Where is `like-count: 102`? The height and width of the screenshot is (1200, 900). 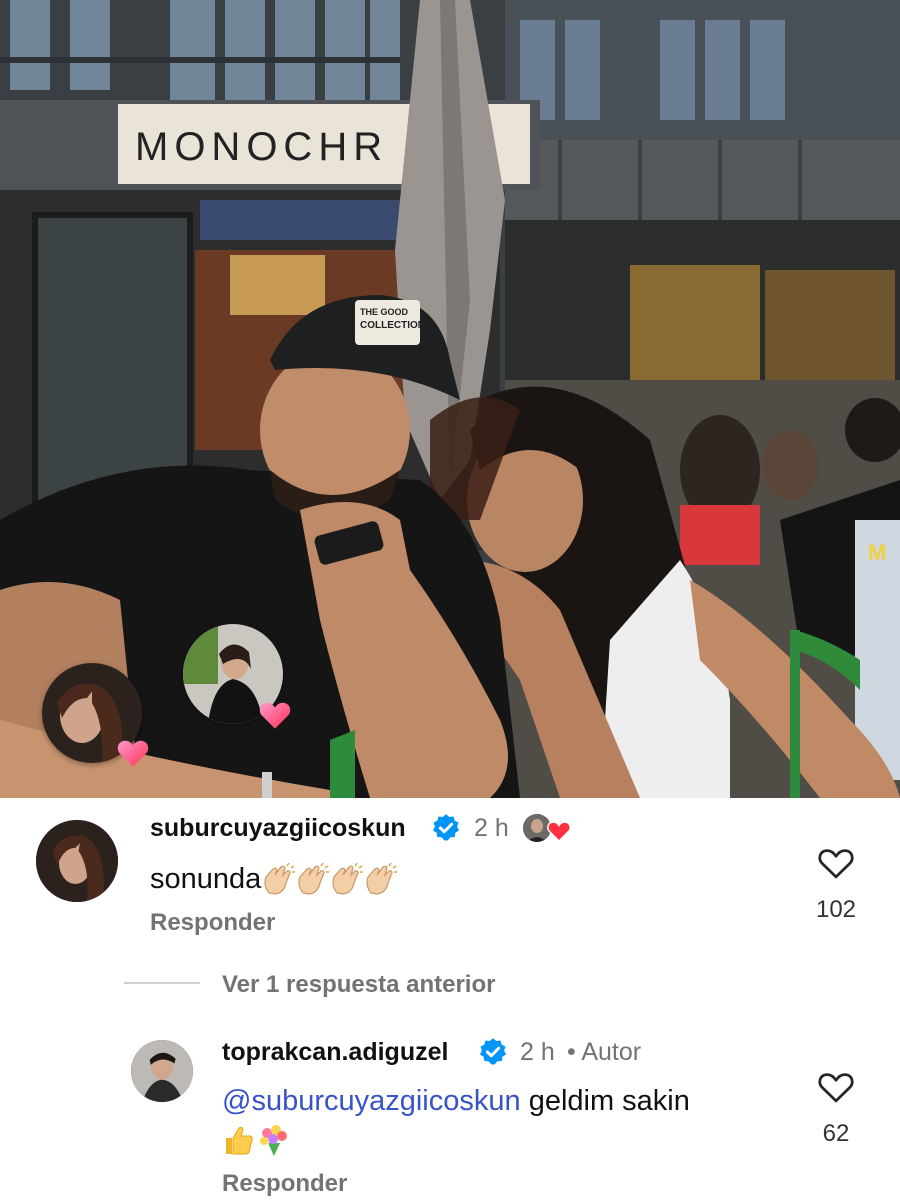 like-count: 102 is located at coordinates (836, 909).